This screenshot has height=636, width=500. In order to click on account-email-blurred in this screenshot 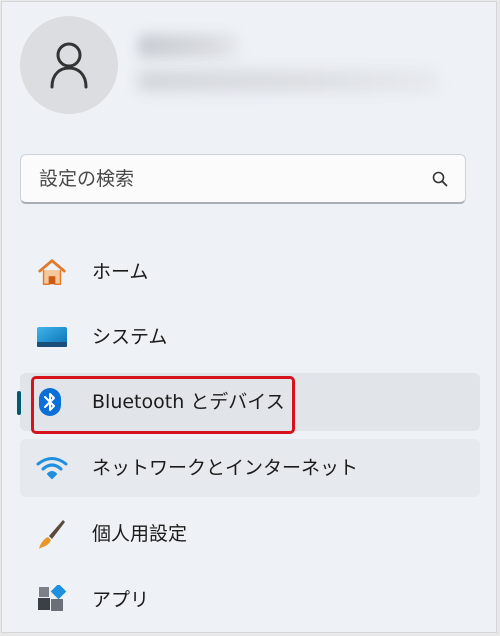, I will do `click(288, 81)`.